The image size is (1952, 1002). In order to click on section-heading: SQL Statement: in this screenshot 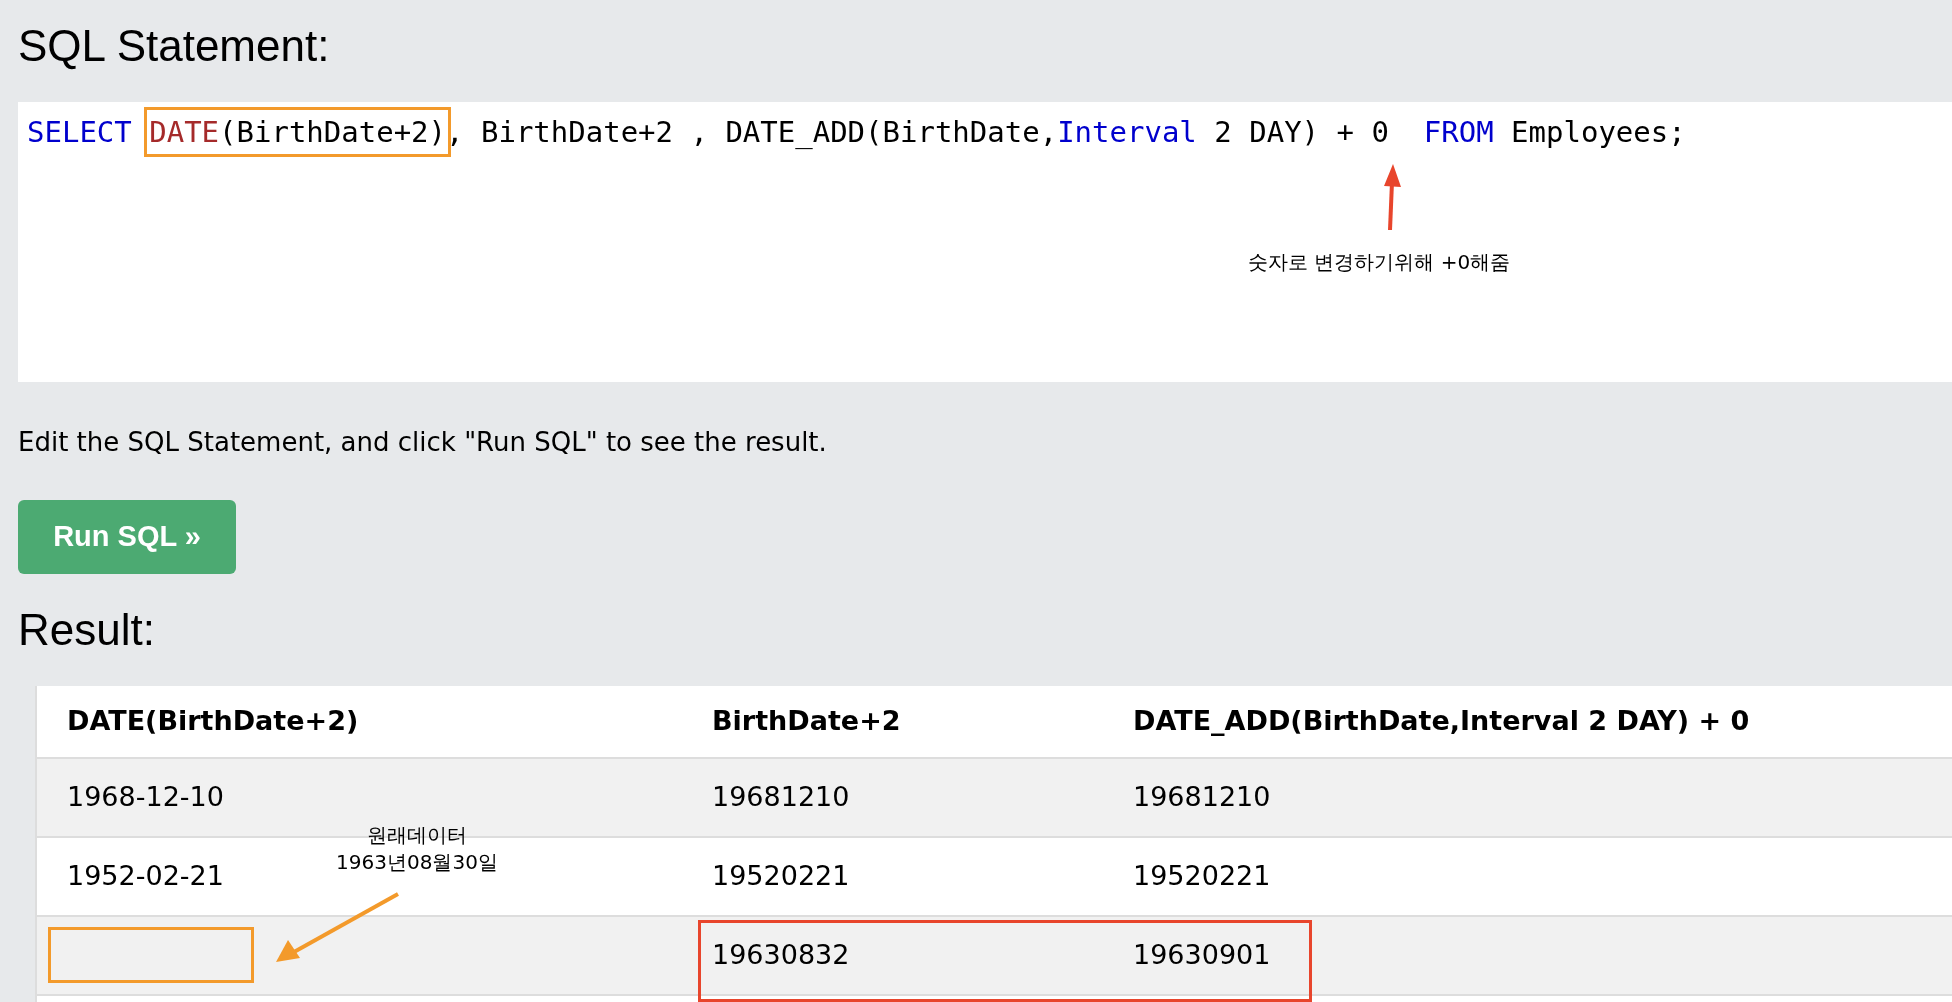, I will do `click(174, 46)`.